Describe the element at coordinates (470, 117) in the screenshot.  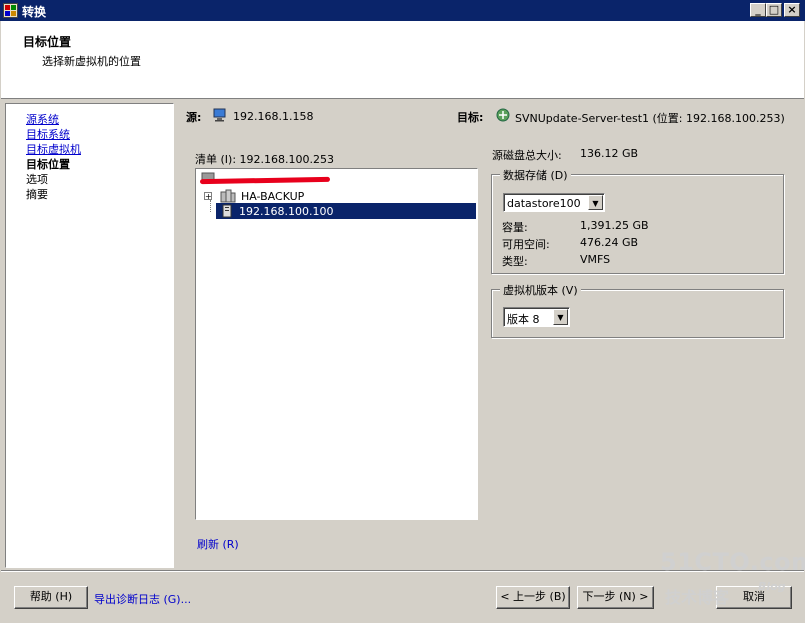
I see `target-label: 目标:` at that location.